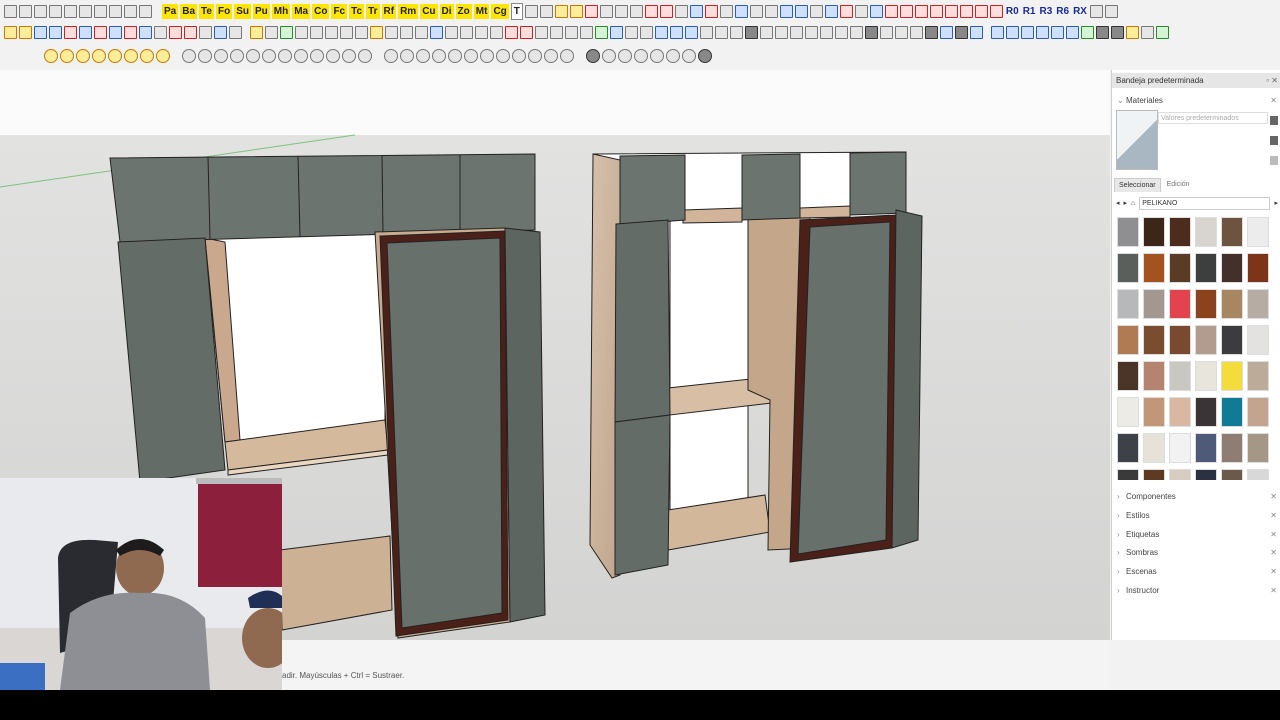  I want to click on followme-icon, so click(145, 32).